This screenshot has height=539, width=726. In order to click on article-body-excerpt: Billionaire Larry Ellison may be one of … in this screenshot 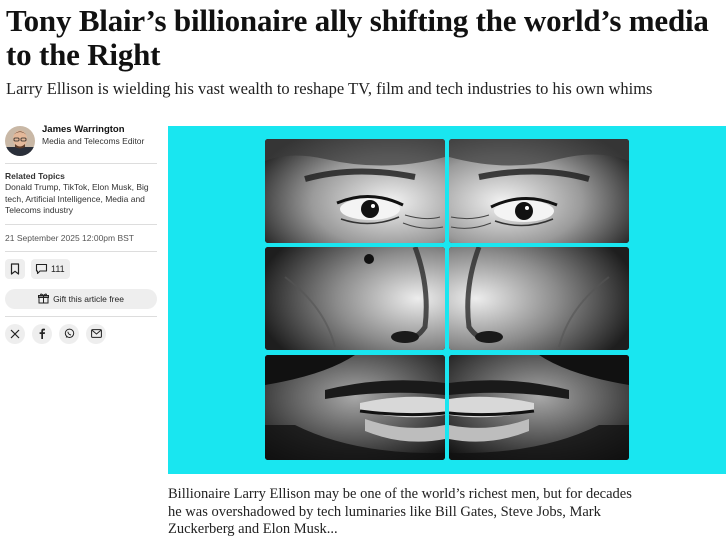, I will do `click(400, 511)`.